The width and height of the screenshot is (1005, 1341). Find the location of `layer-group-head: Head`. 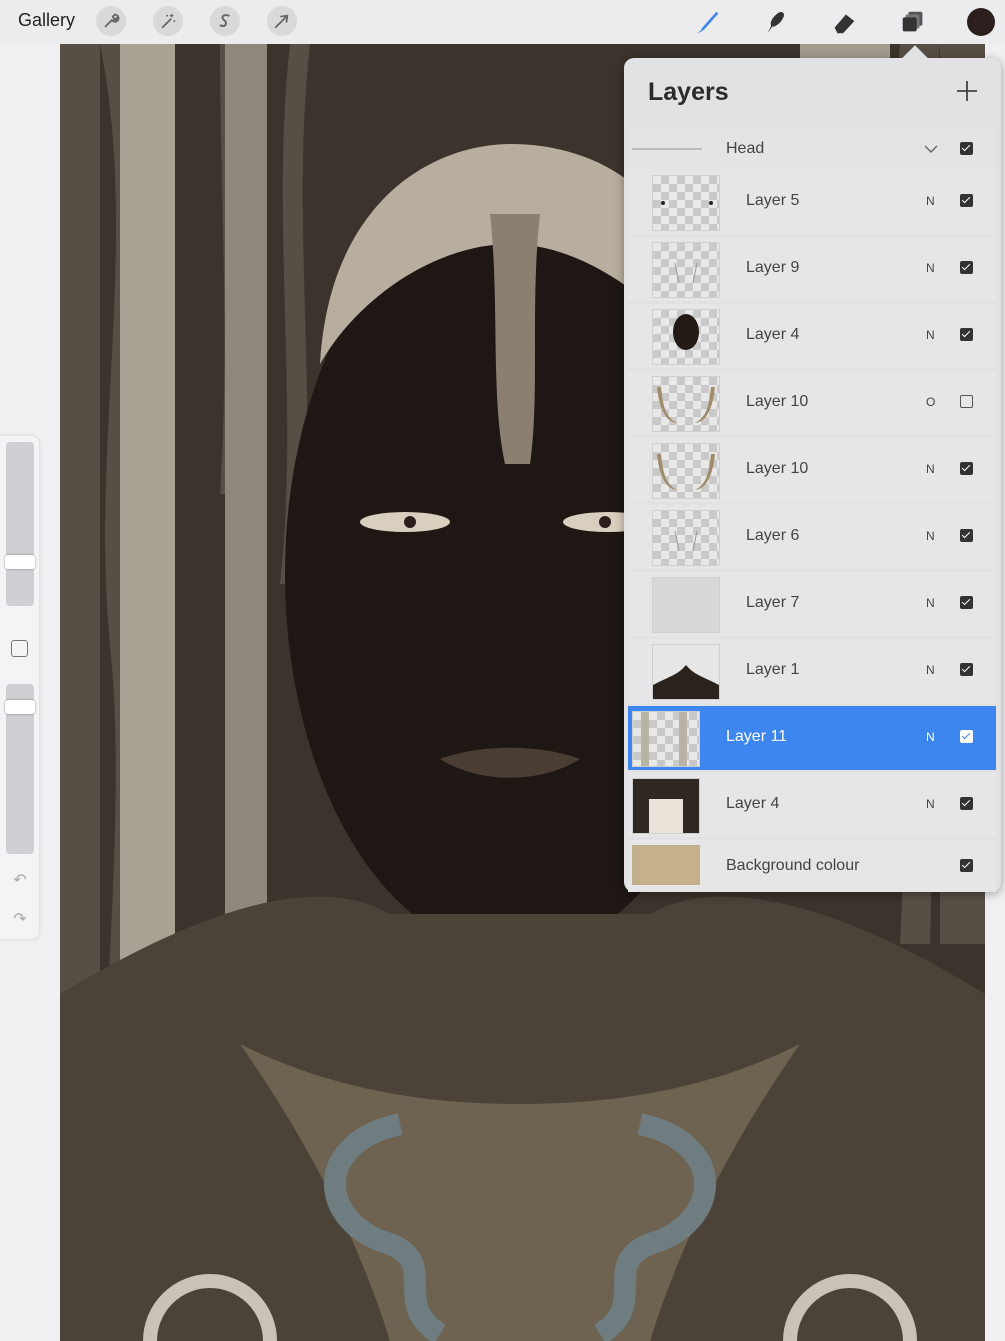

layer-group-head: Head is located at coordinates (812, 149).